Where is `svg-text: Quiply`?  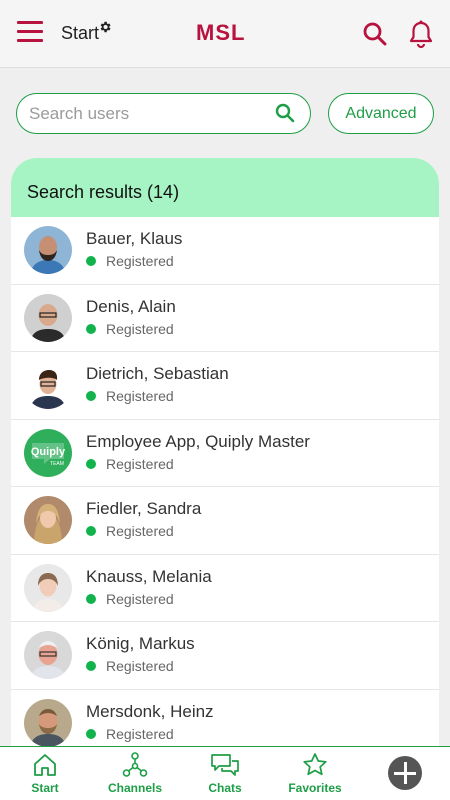 svg-text: Quiply is located at coordinates (48, 452).